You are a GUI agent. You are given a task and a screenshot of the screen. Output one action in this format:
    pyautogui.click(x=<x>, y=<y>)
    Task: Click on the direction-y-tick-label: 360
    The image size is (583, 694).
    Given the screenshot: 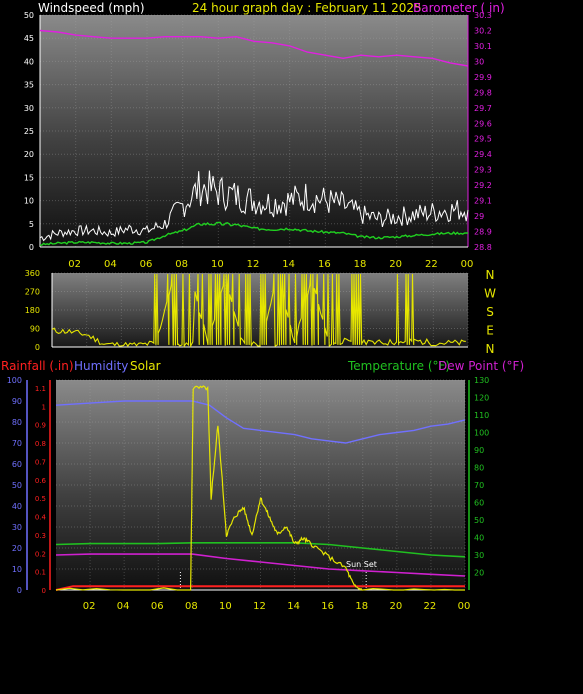 What is the action you would take?
    pyautogui.click(x=32, y=273)
    